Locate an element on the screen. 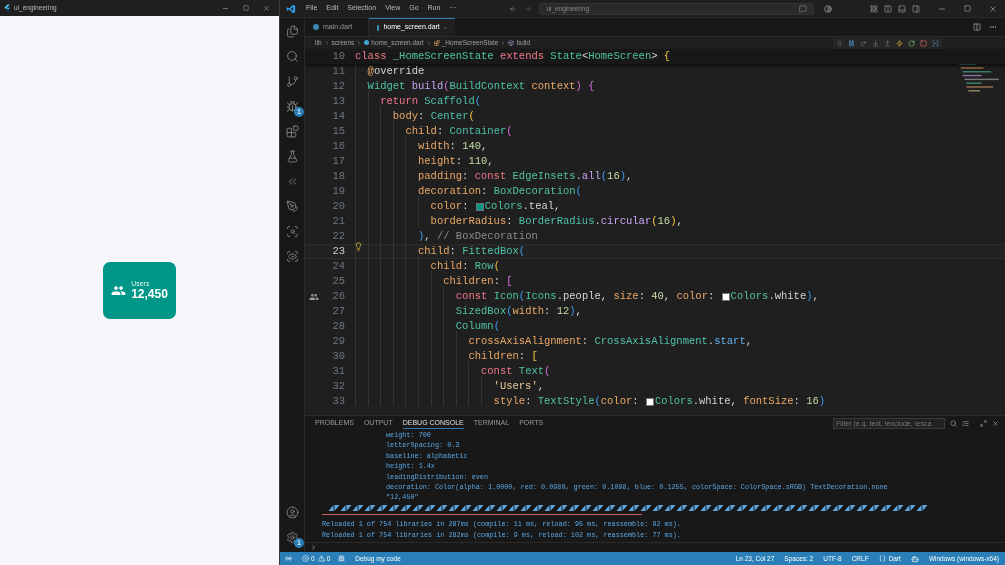  dart-file-icon is located at coordinates (367, 42).